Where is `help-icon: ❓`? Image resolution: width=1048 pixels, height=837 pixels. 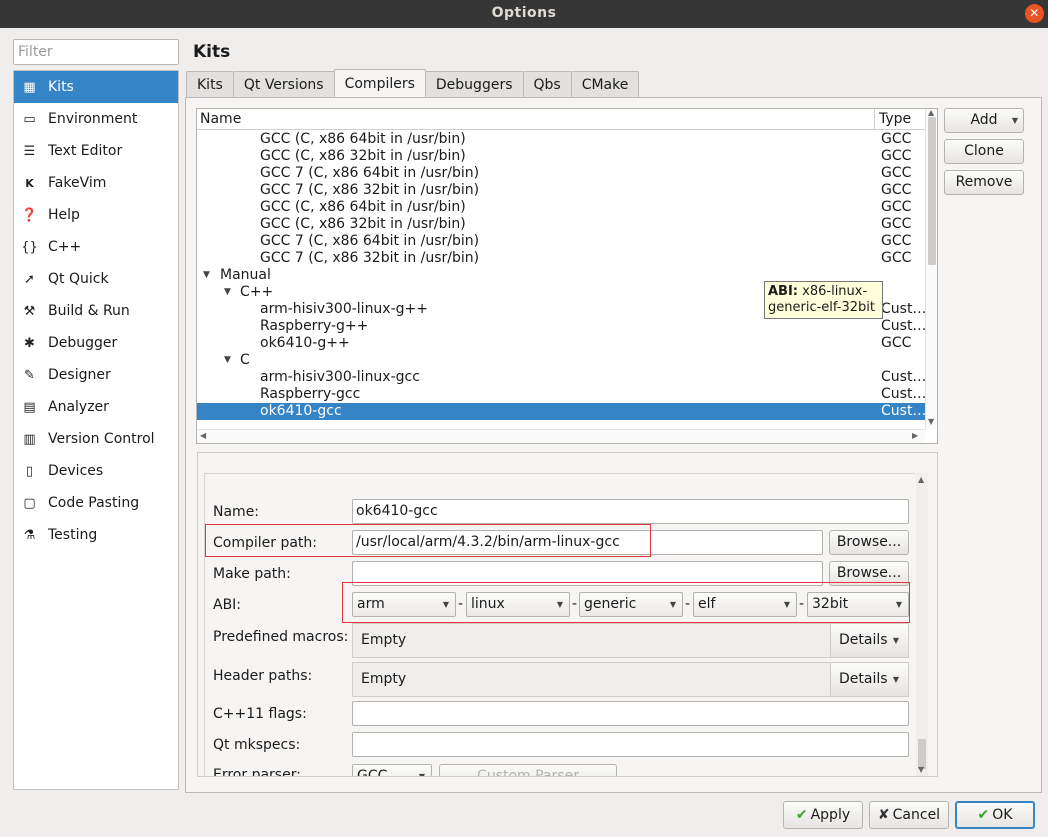
help-icon: ❓ is located at coordinates (29, 215).